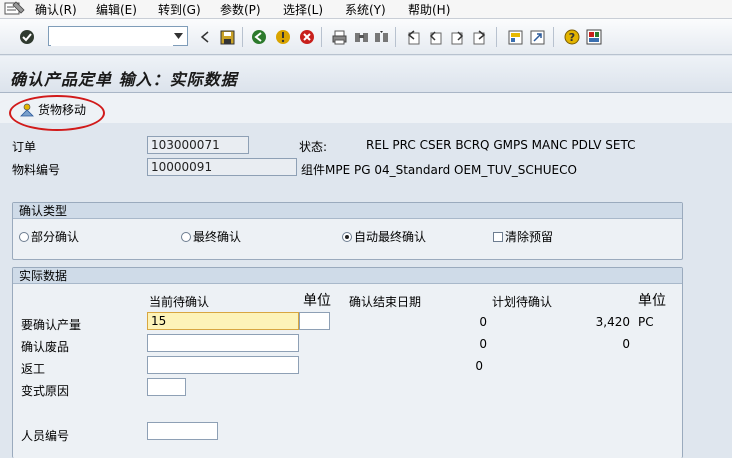 Image resolution: width=732 pixels, height=458 pixels. Describe the element at coordinates (317, 301) in the screenshot. I see `col-unit-header: 单位` at that location.